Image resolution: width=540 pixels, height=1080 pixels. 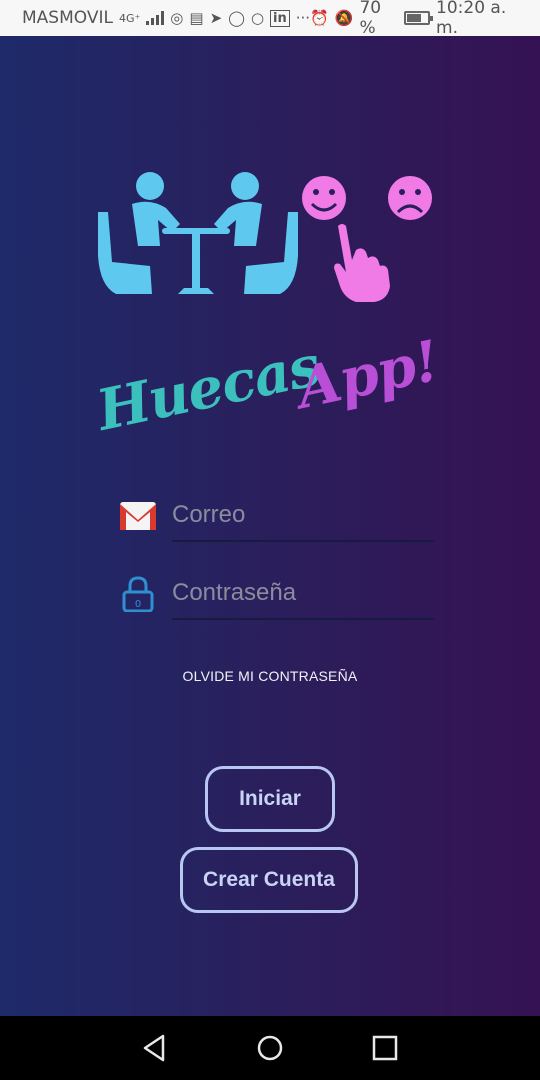 What do you see at coordinates (270, 799) in the screenshot?
I see `login-button: Iniciar` at bounding box center [270, 799].